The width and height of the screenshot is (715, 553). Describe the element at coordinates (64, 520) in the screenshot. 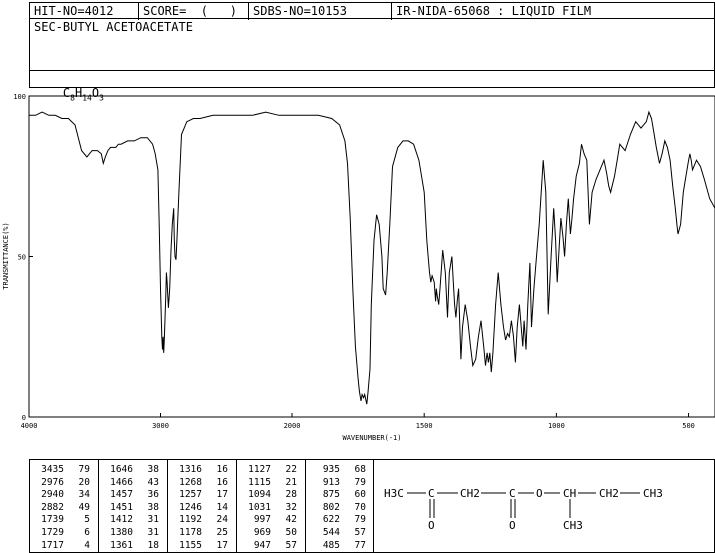

I see `peak-row: 1739 5` at that location.